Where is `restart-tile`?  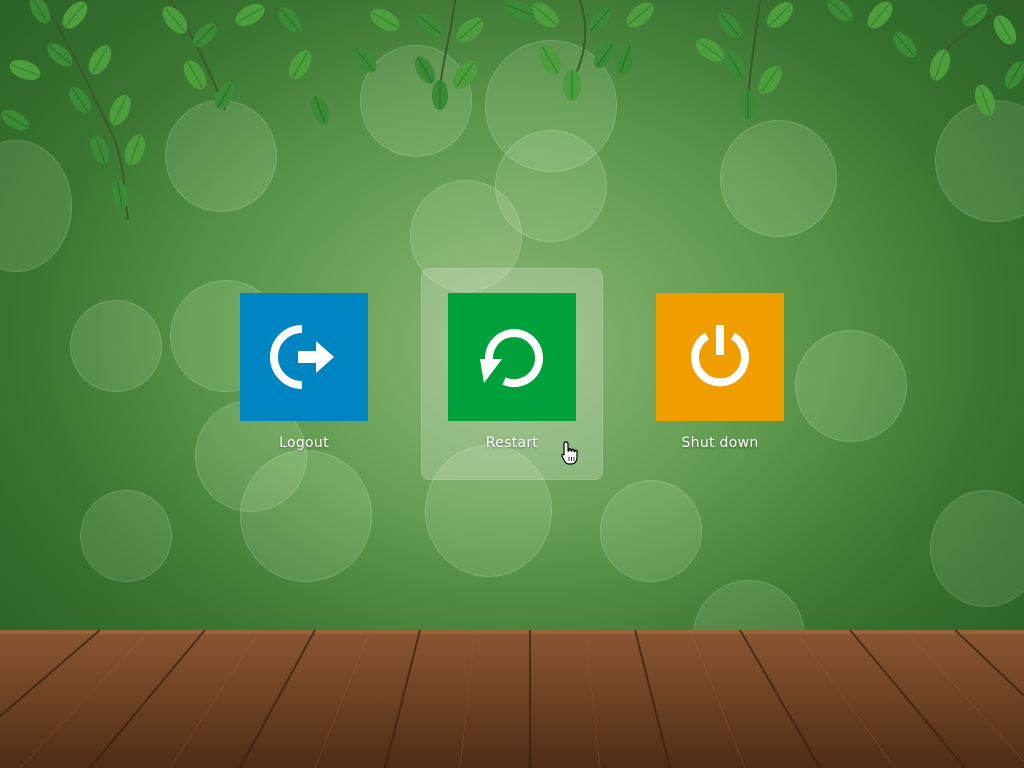
restart-tile is located at coordinates (512, 357).